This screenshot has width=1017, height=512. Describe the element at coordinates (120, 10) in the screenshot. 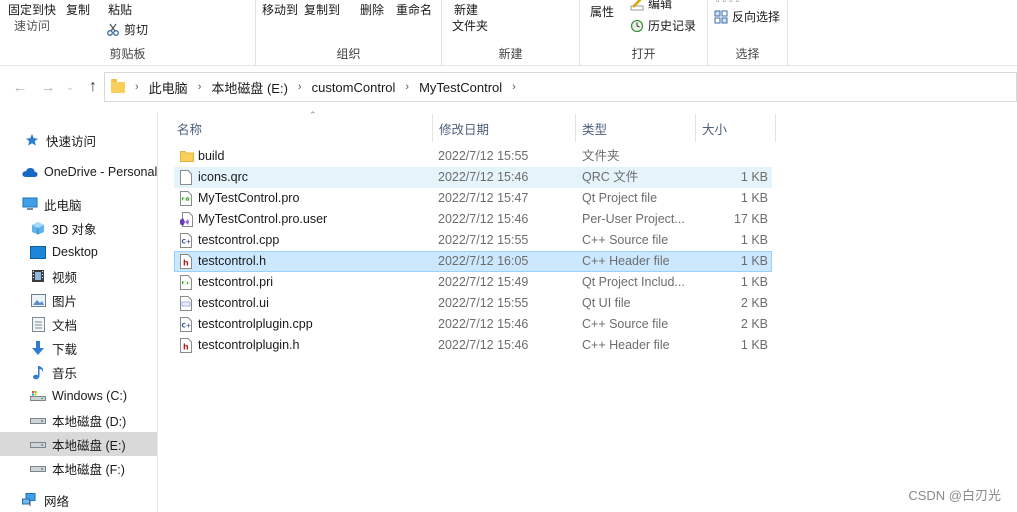

I see `paste-button: 粘贴` at that location.